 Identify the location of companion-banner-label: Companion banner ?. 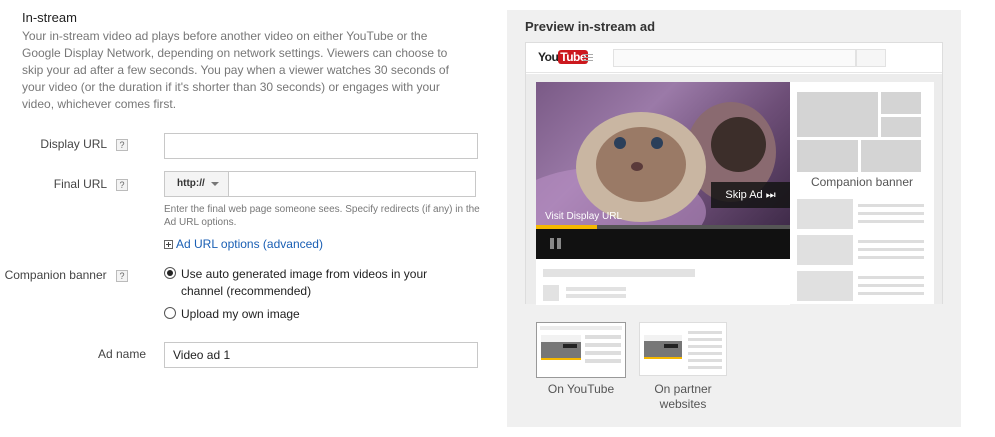
(64, 275).